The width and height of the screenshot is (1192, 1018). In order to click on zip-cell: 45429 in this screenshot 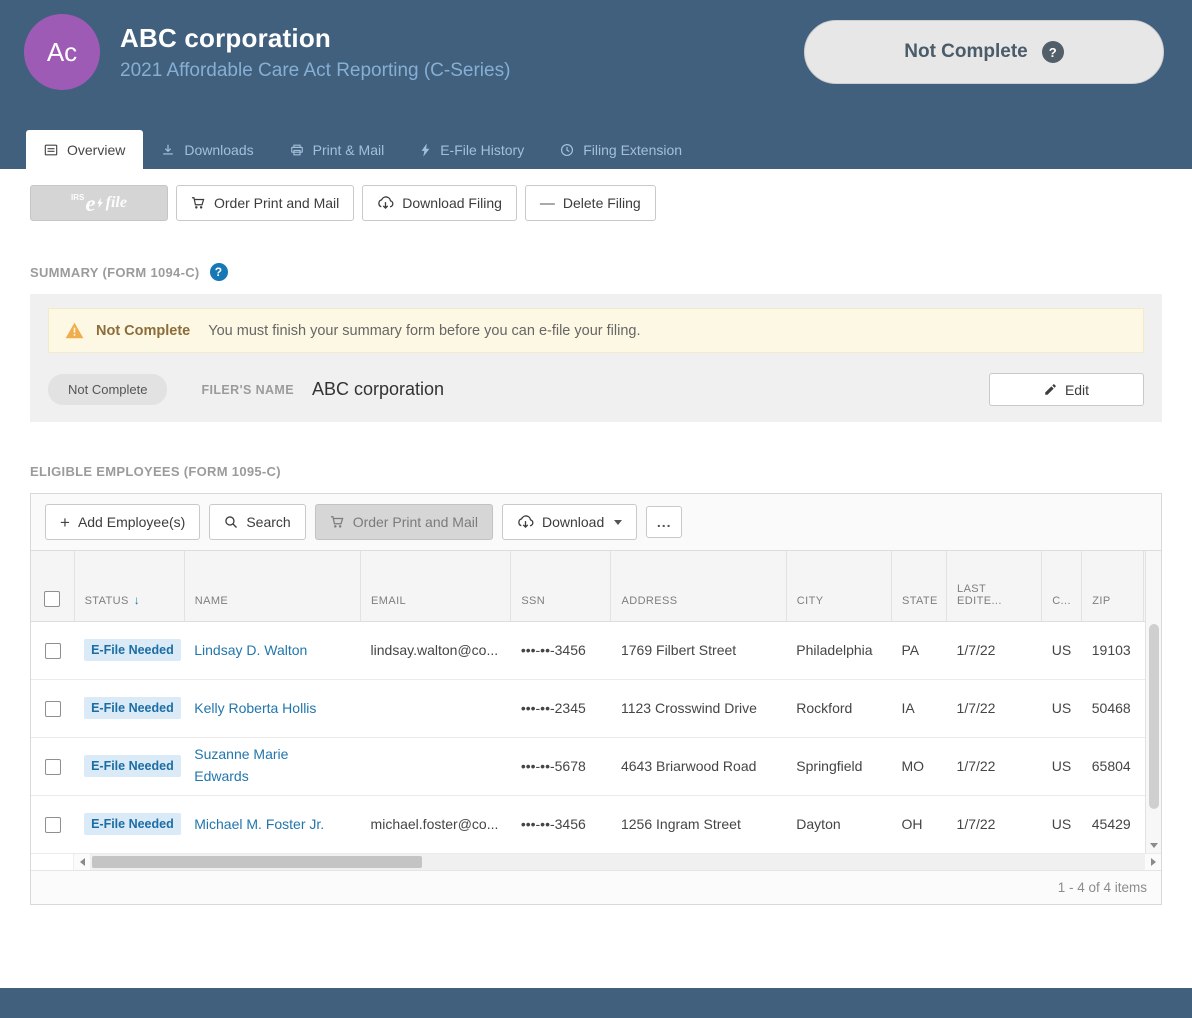, I will do `click(1112, 824)`.